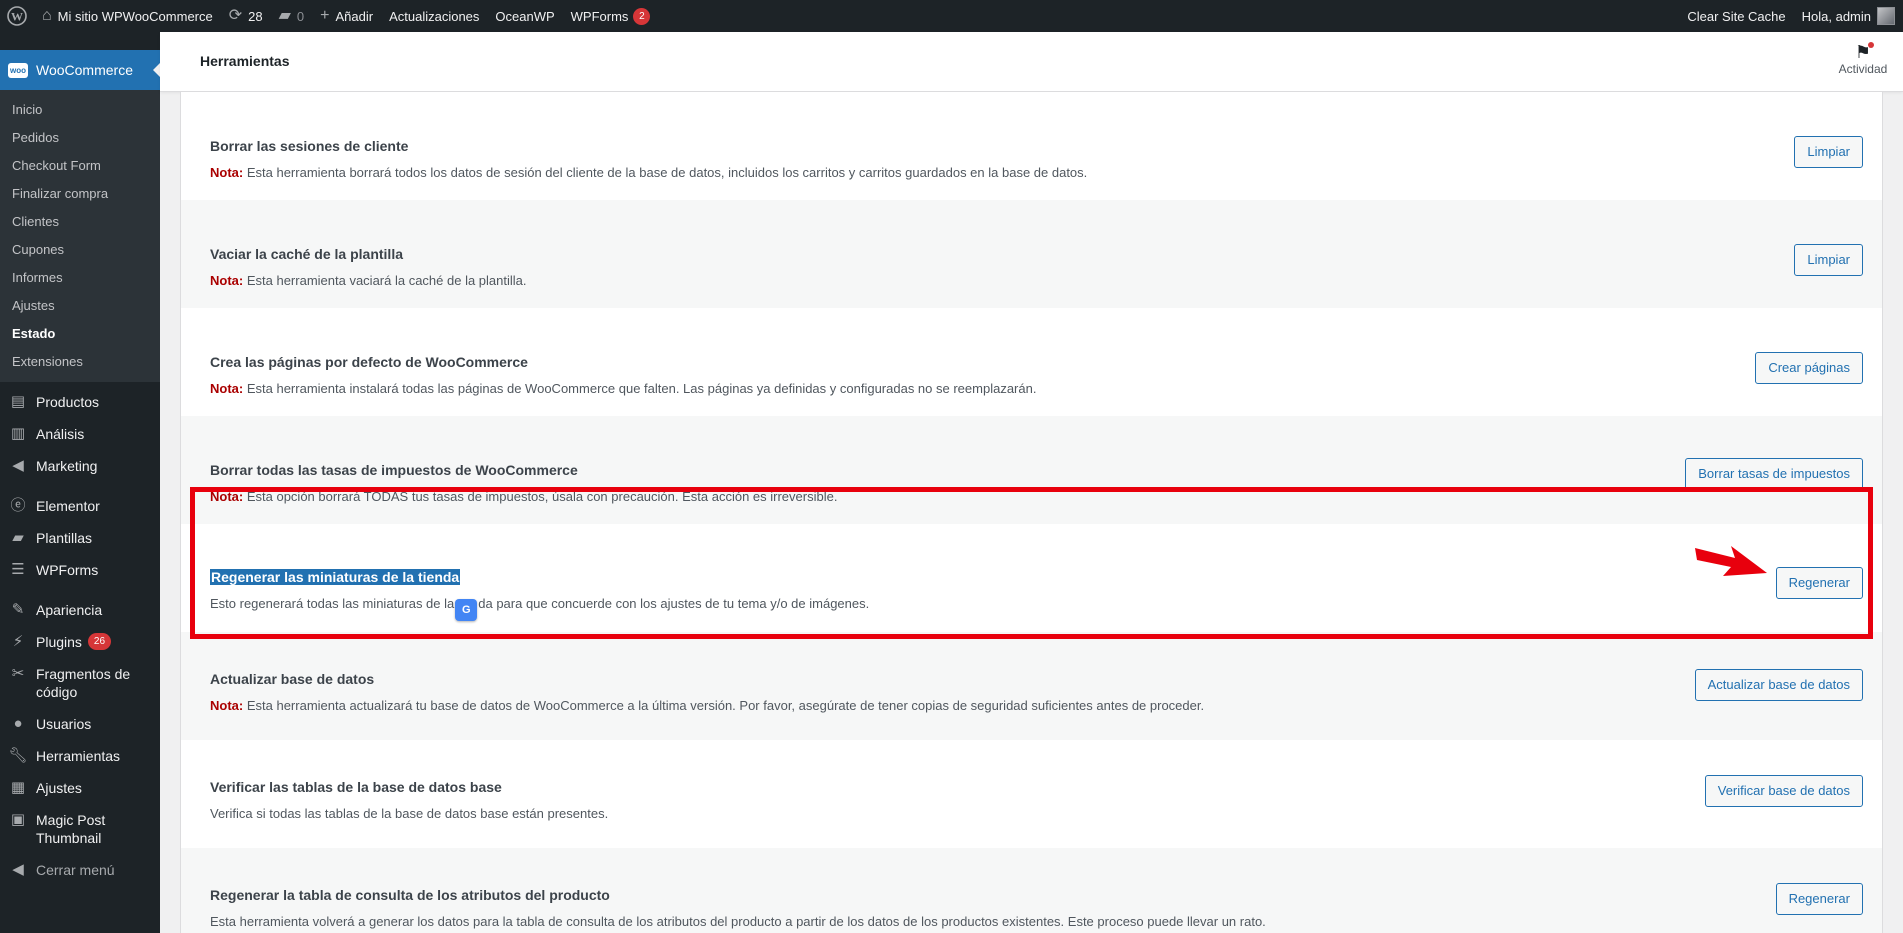 This screenshot has width=1903, height=933. Describe the element at coordinates (80, 610) in the screenshot. I see `sidebar-item-apariencia: ✎ Apariencia` at that location.